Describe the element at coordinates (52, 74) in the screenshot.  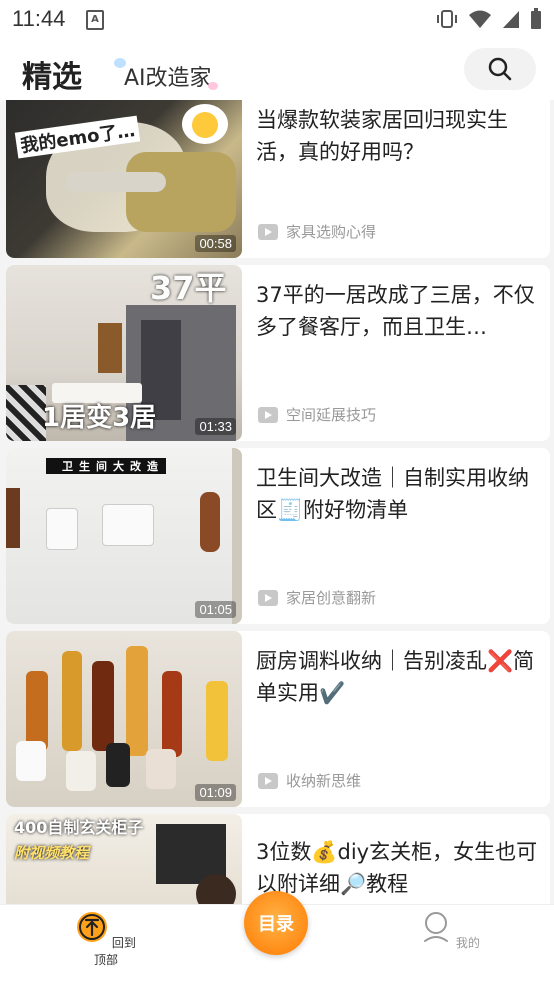
I see `tab-featured: 精选` at that location.